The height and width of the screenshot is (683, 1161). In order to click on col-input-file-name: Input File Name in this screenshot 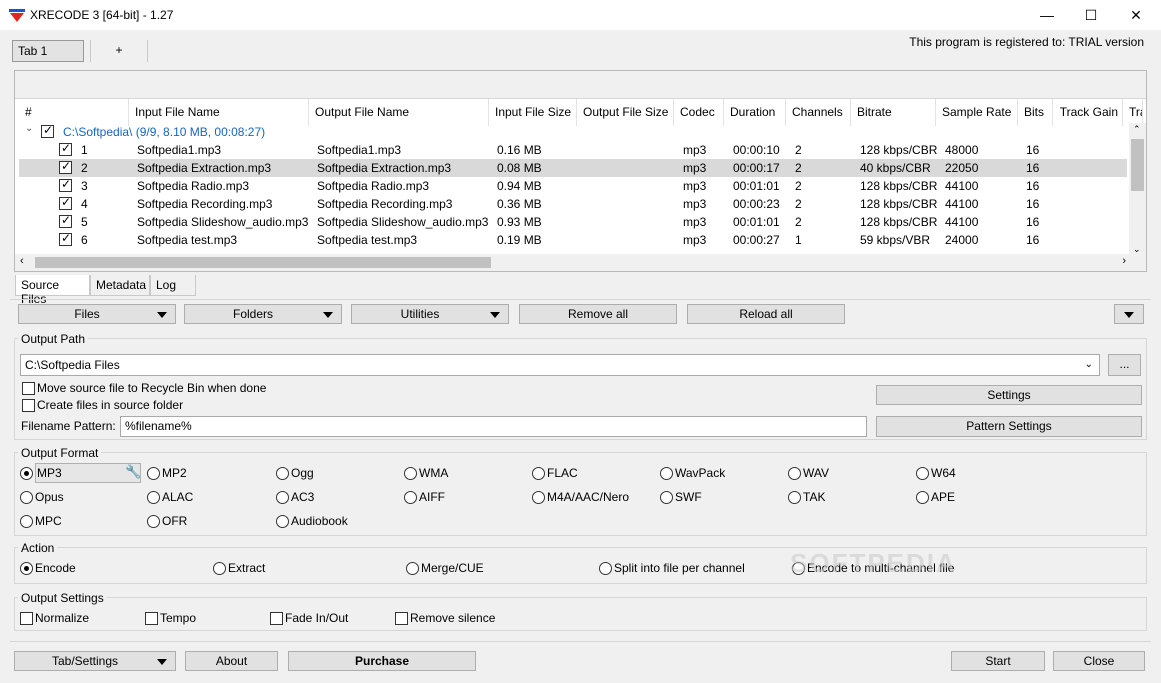, I will do `click(219, 112)`.